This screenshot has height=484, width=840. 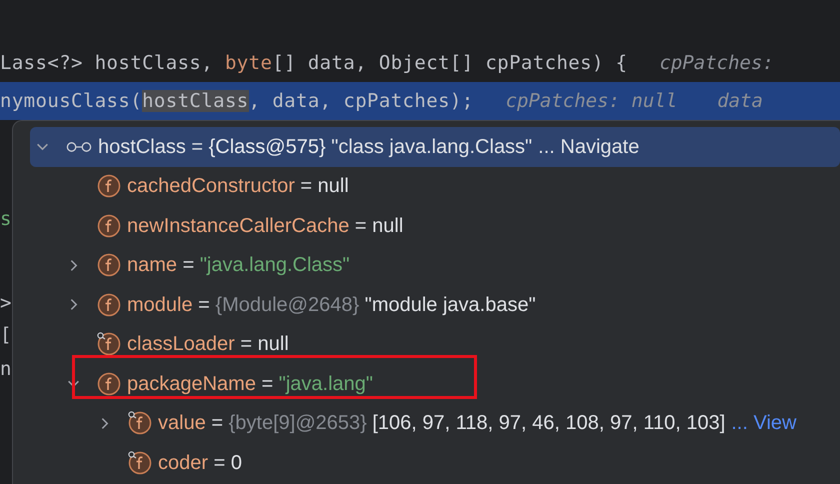 What do you see at coordinates (740, 101) in the screenshot?
I see `inline-value-hint: data` at bounding box center [740, 101].